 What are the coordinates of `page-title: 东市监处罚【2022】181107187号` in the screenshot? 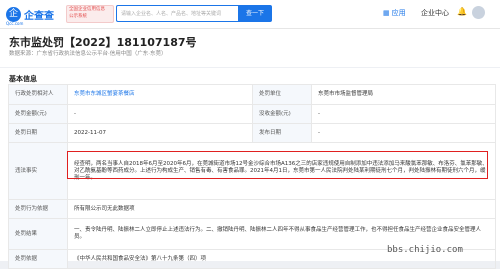 It's located at (103, 42).